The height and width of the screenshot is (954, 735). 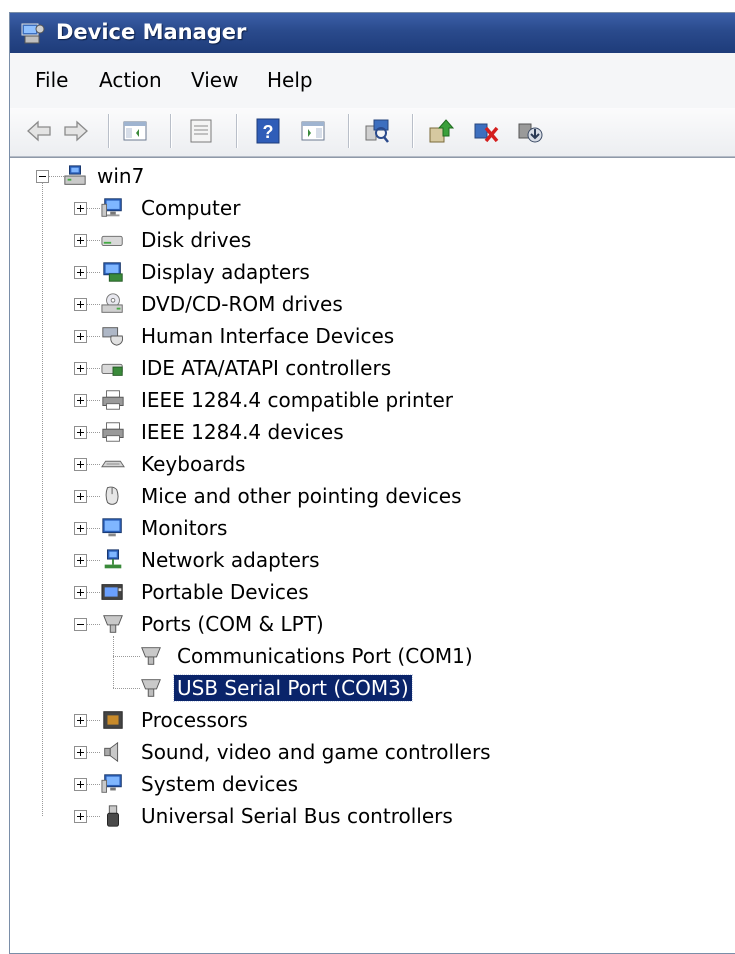 I want to click on expand-toggle-dvd-cd-rom-drives, so click(x=80, y=304).